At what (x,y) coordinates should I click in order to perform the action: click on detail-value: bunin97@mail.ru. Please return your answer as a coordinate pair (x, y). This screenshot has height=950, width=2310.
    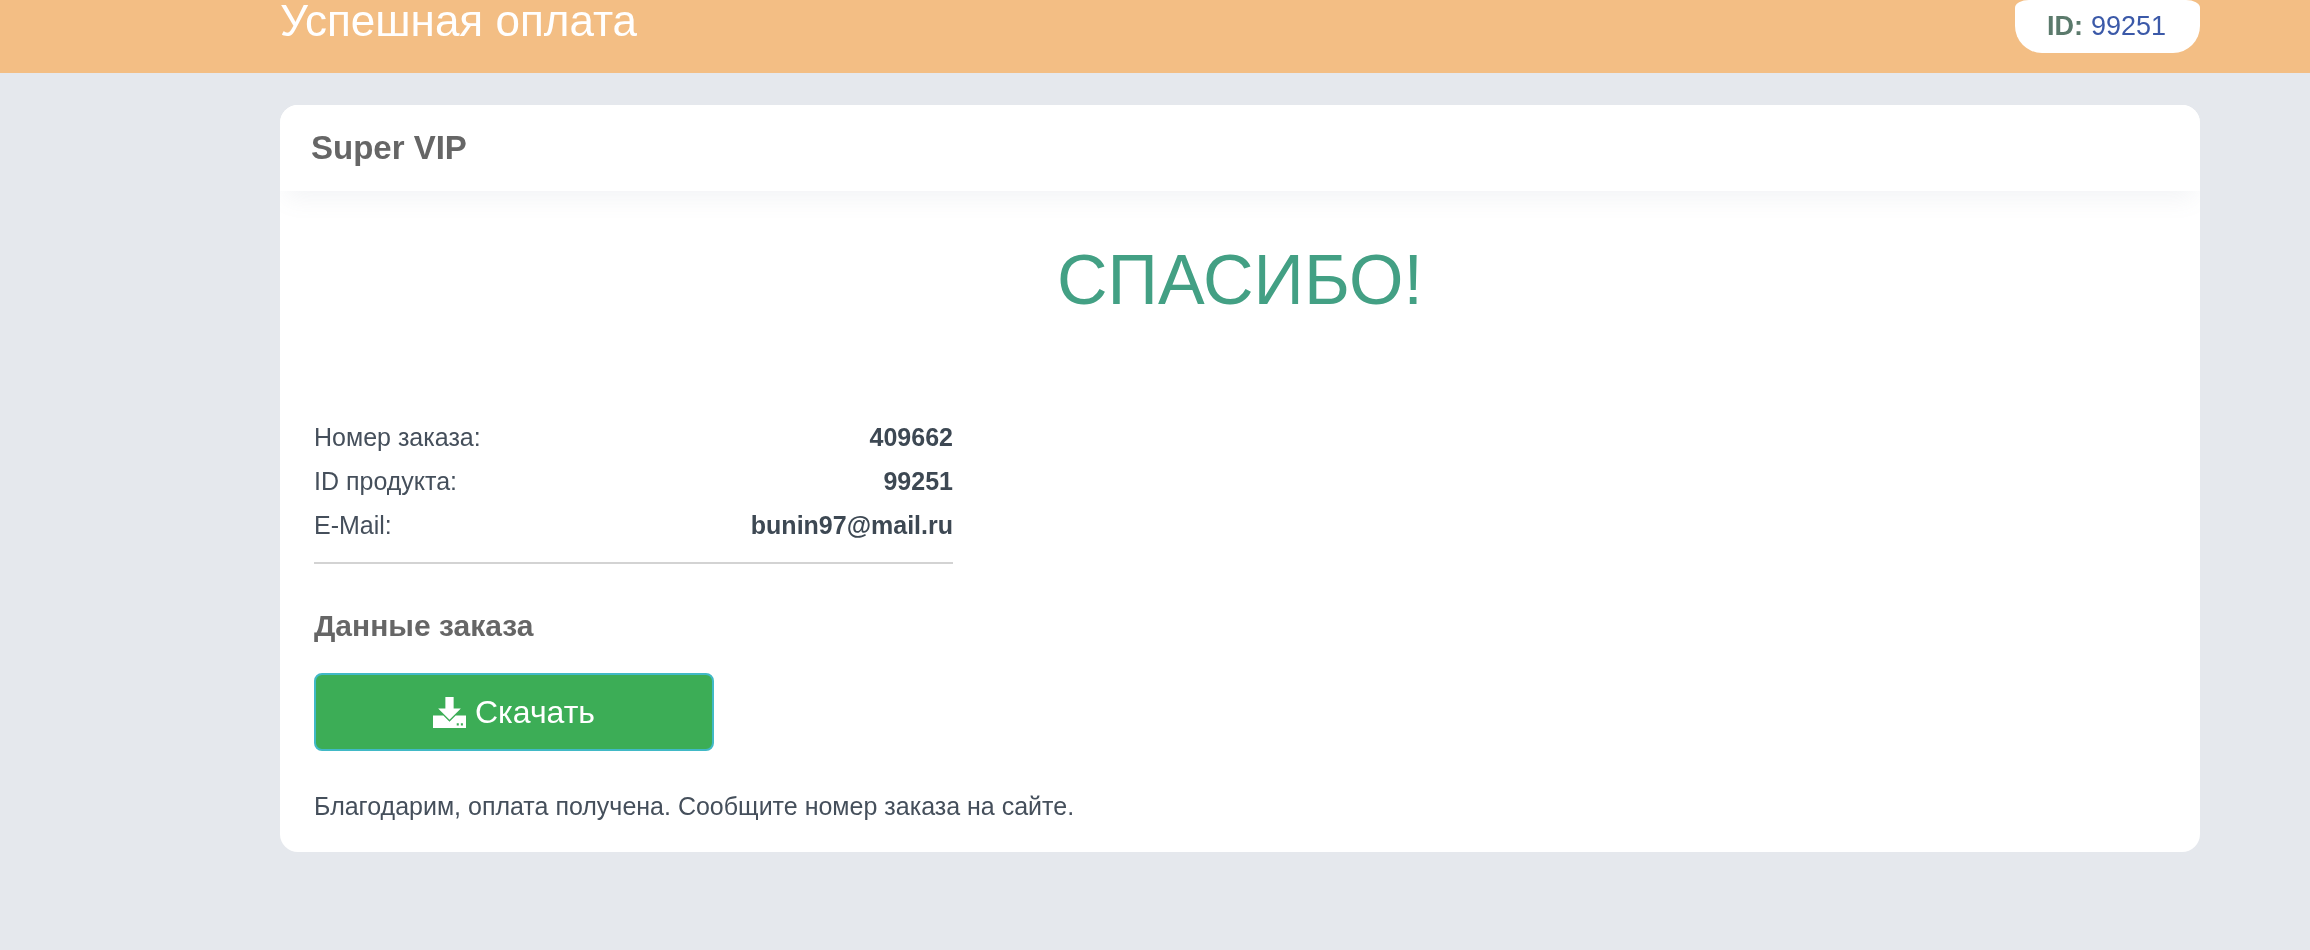
    Looking at the image, I should click on (851, 525).